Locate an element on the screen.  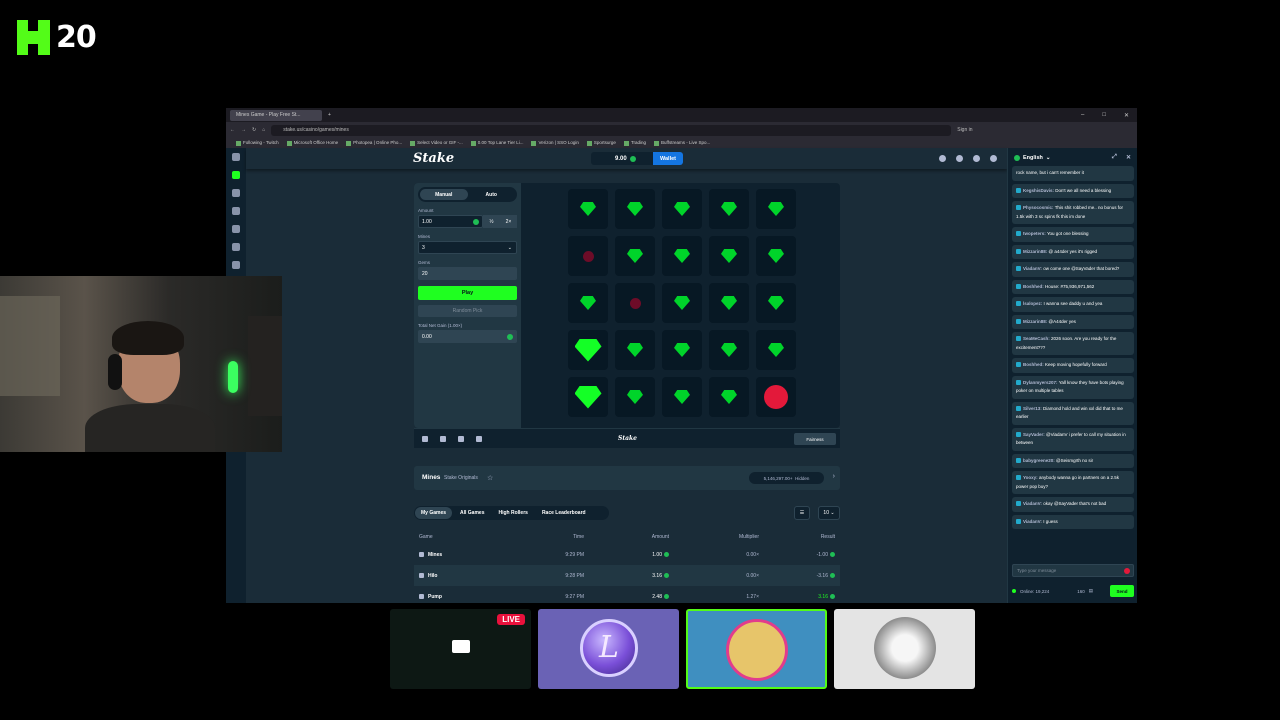
bets-icon is located at coordinates (236, 265).